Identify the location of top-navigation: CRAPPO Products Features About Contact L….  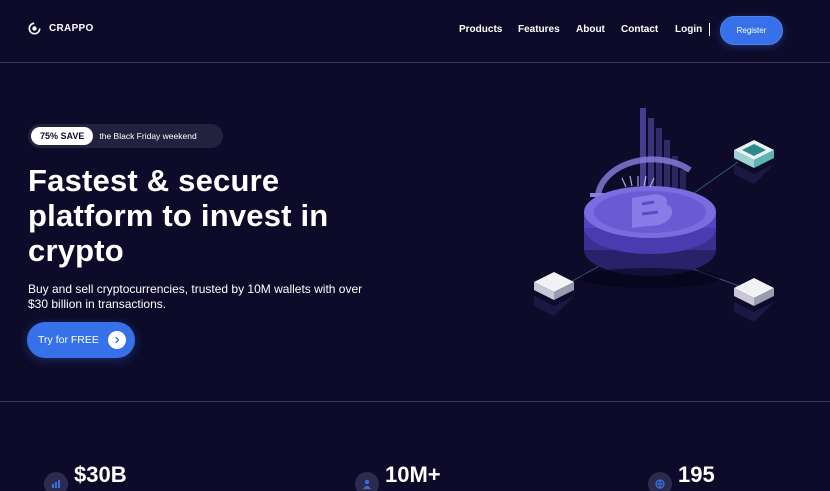
(415, 31).